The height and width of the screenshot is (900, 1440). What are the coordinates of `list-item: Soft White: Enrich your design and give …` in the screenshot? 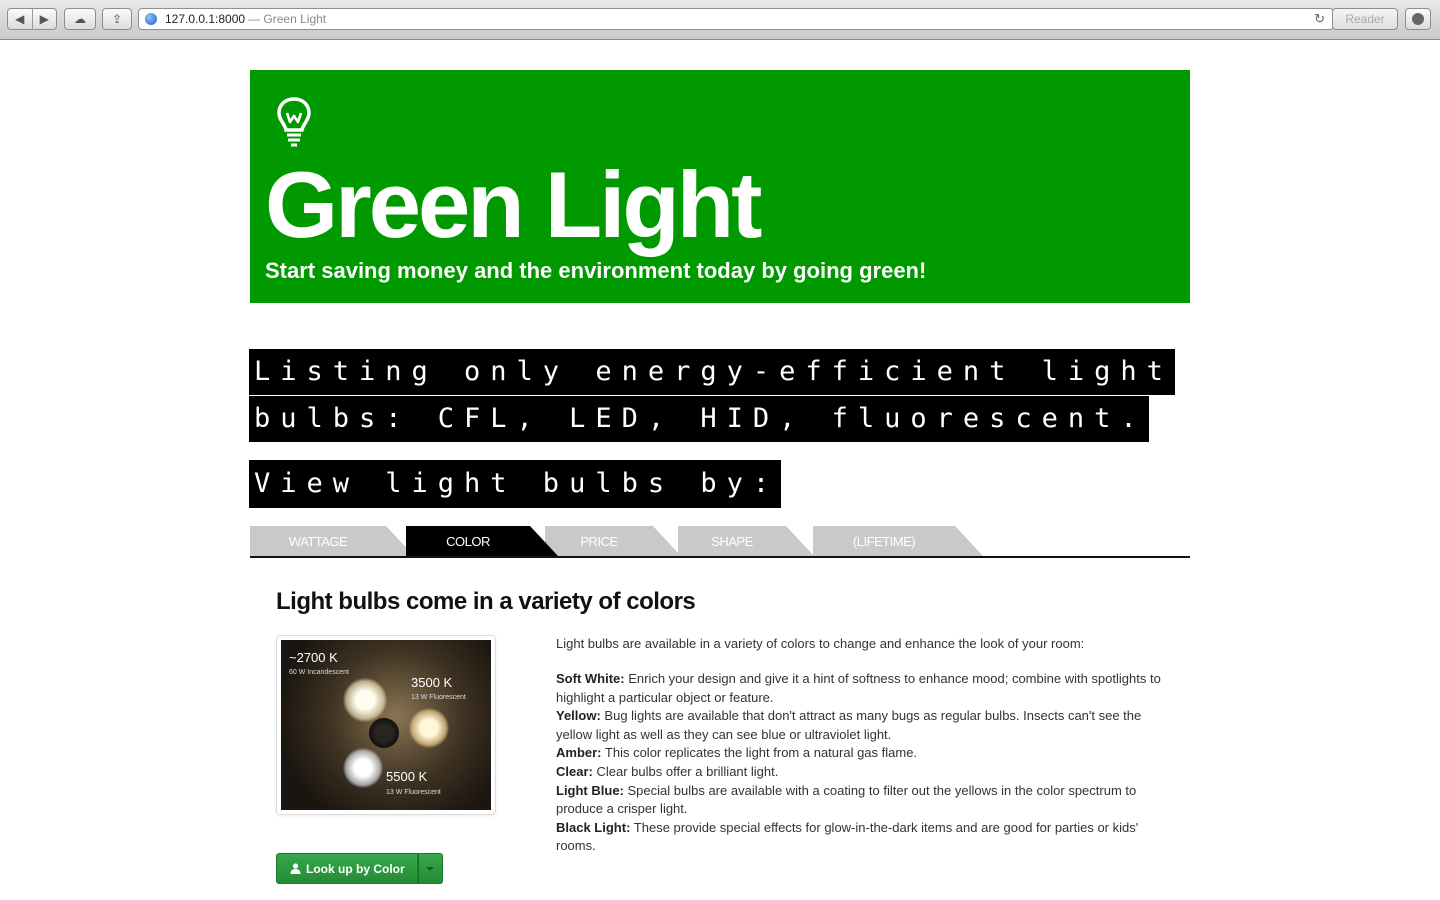 It's located at (861, 688).